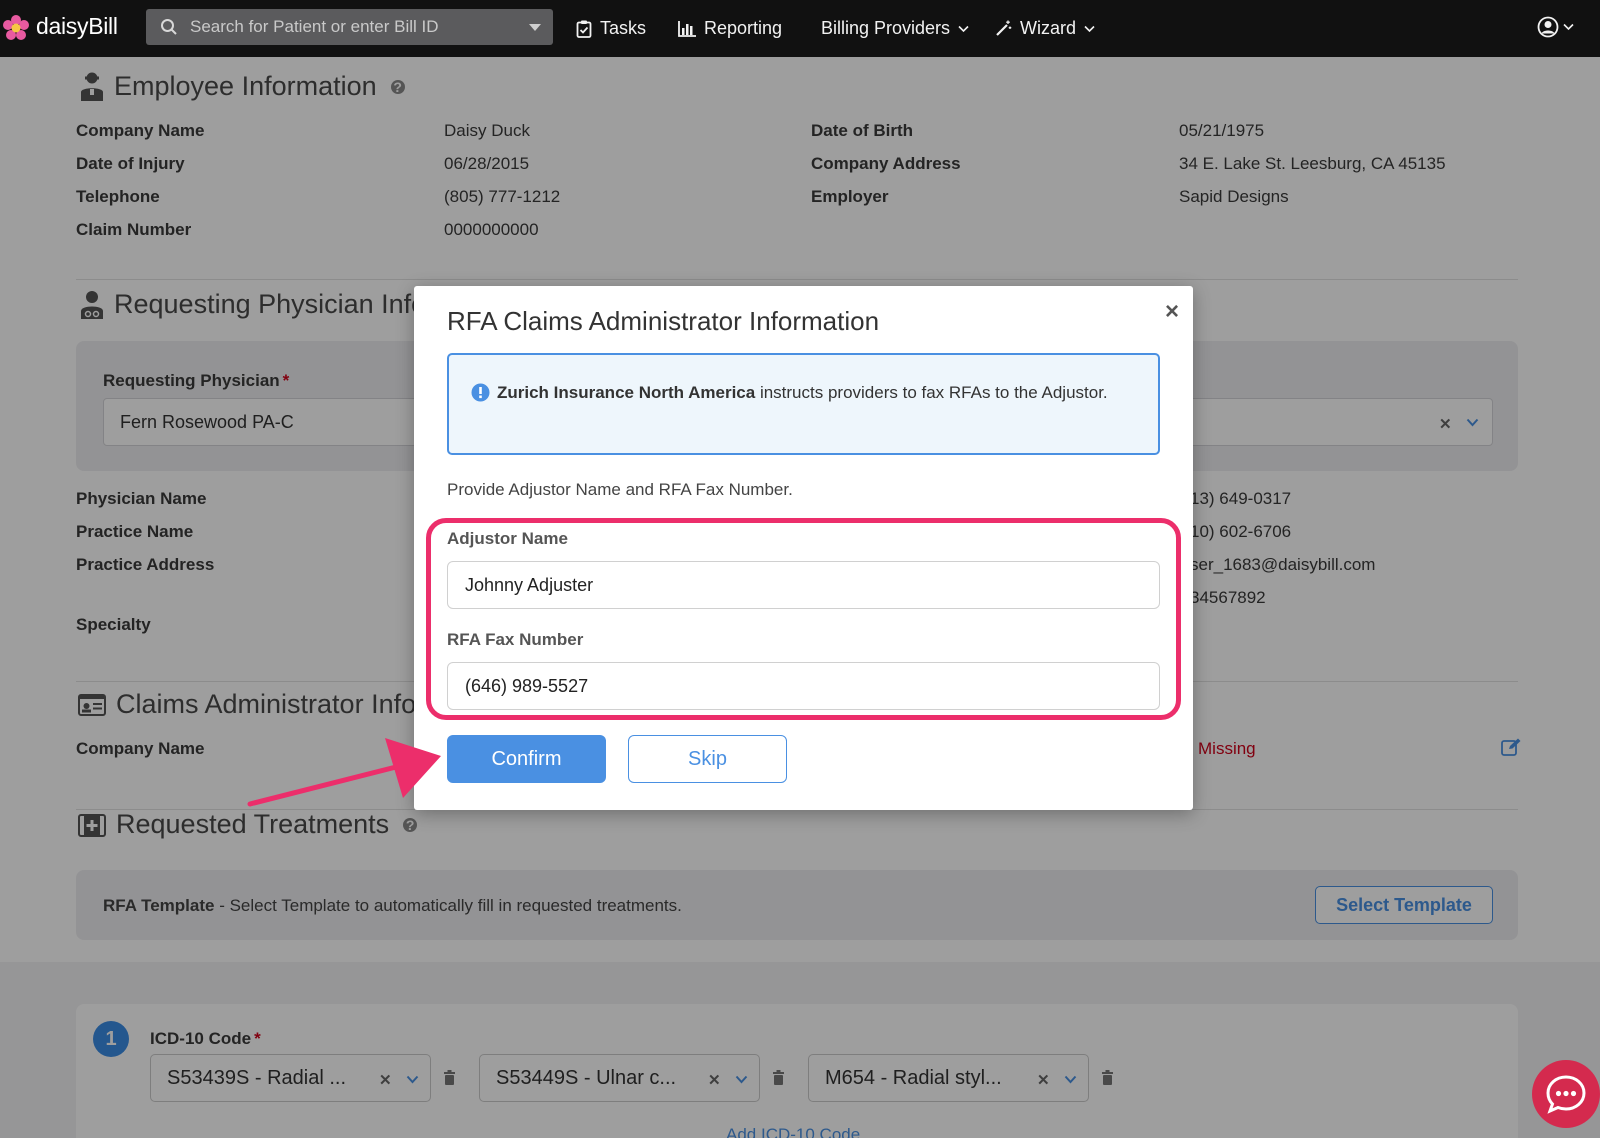 The width and height of the screenshot is (1600, 1138). Describe the element at coordinates (623, 28) in the screenshot. I see `nav-tasks-label: Tasks` at that location.